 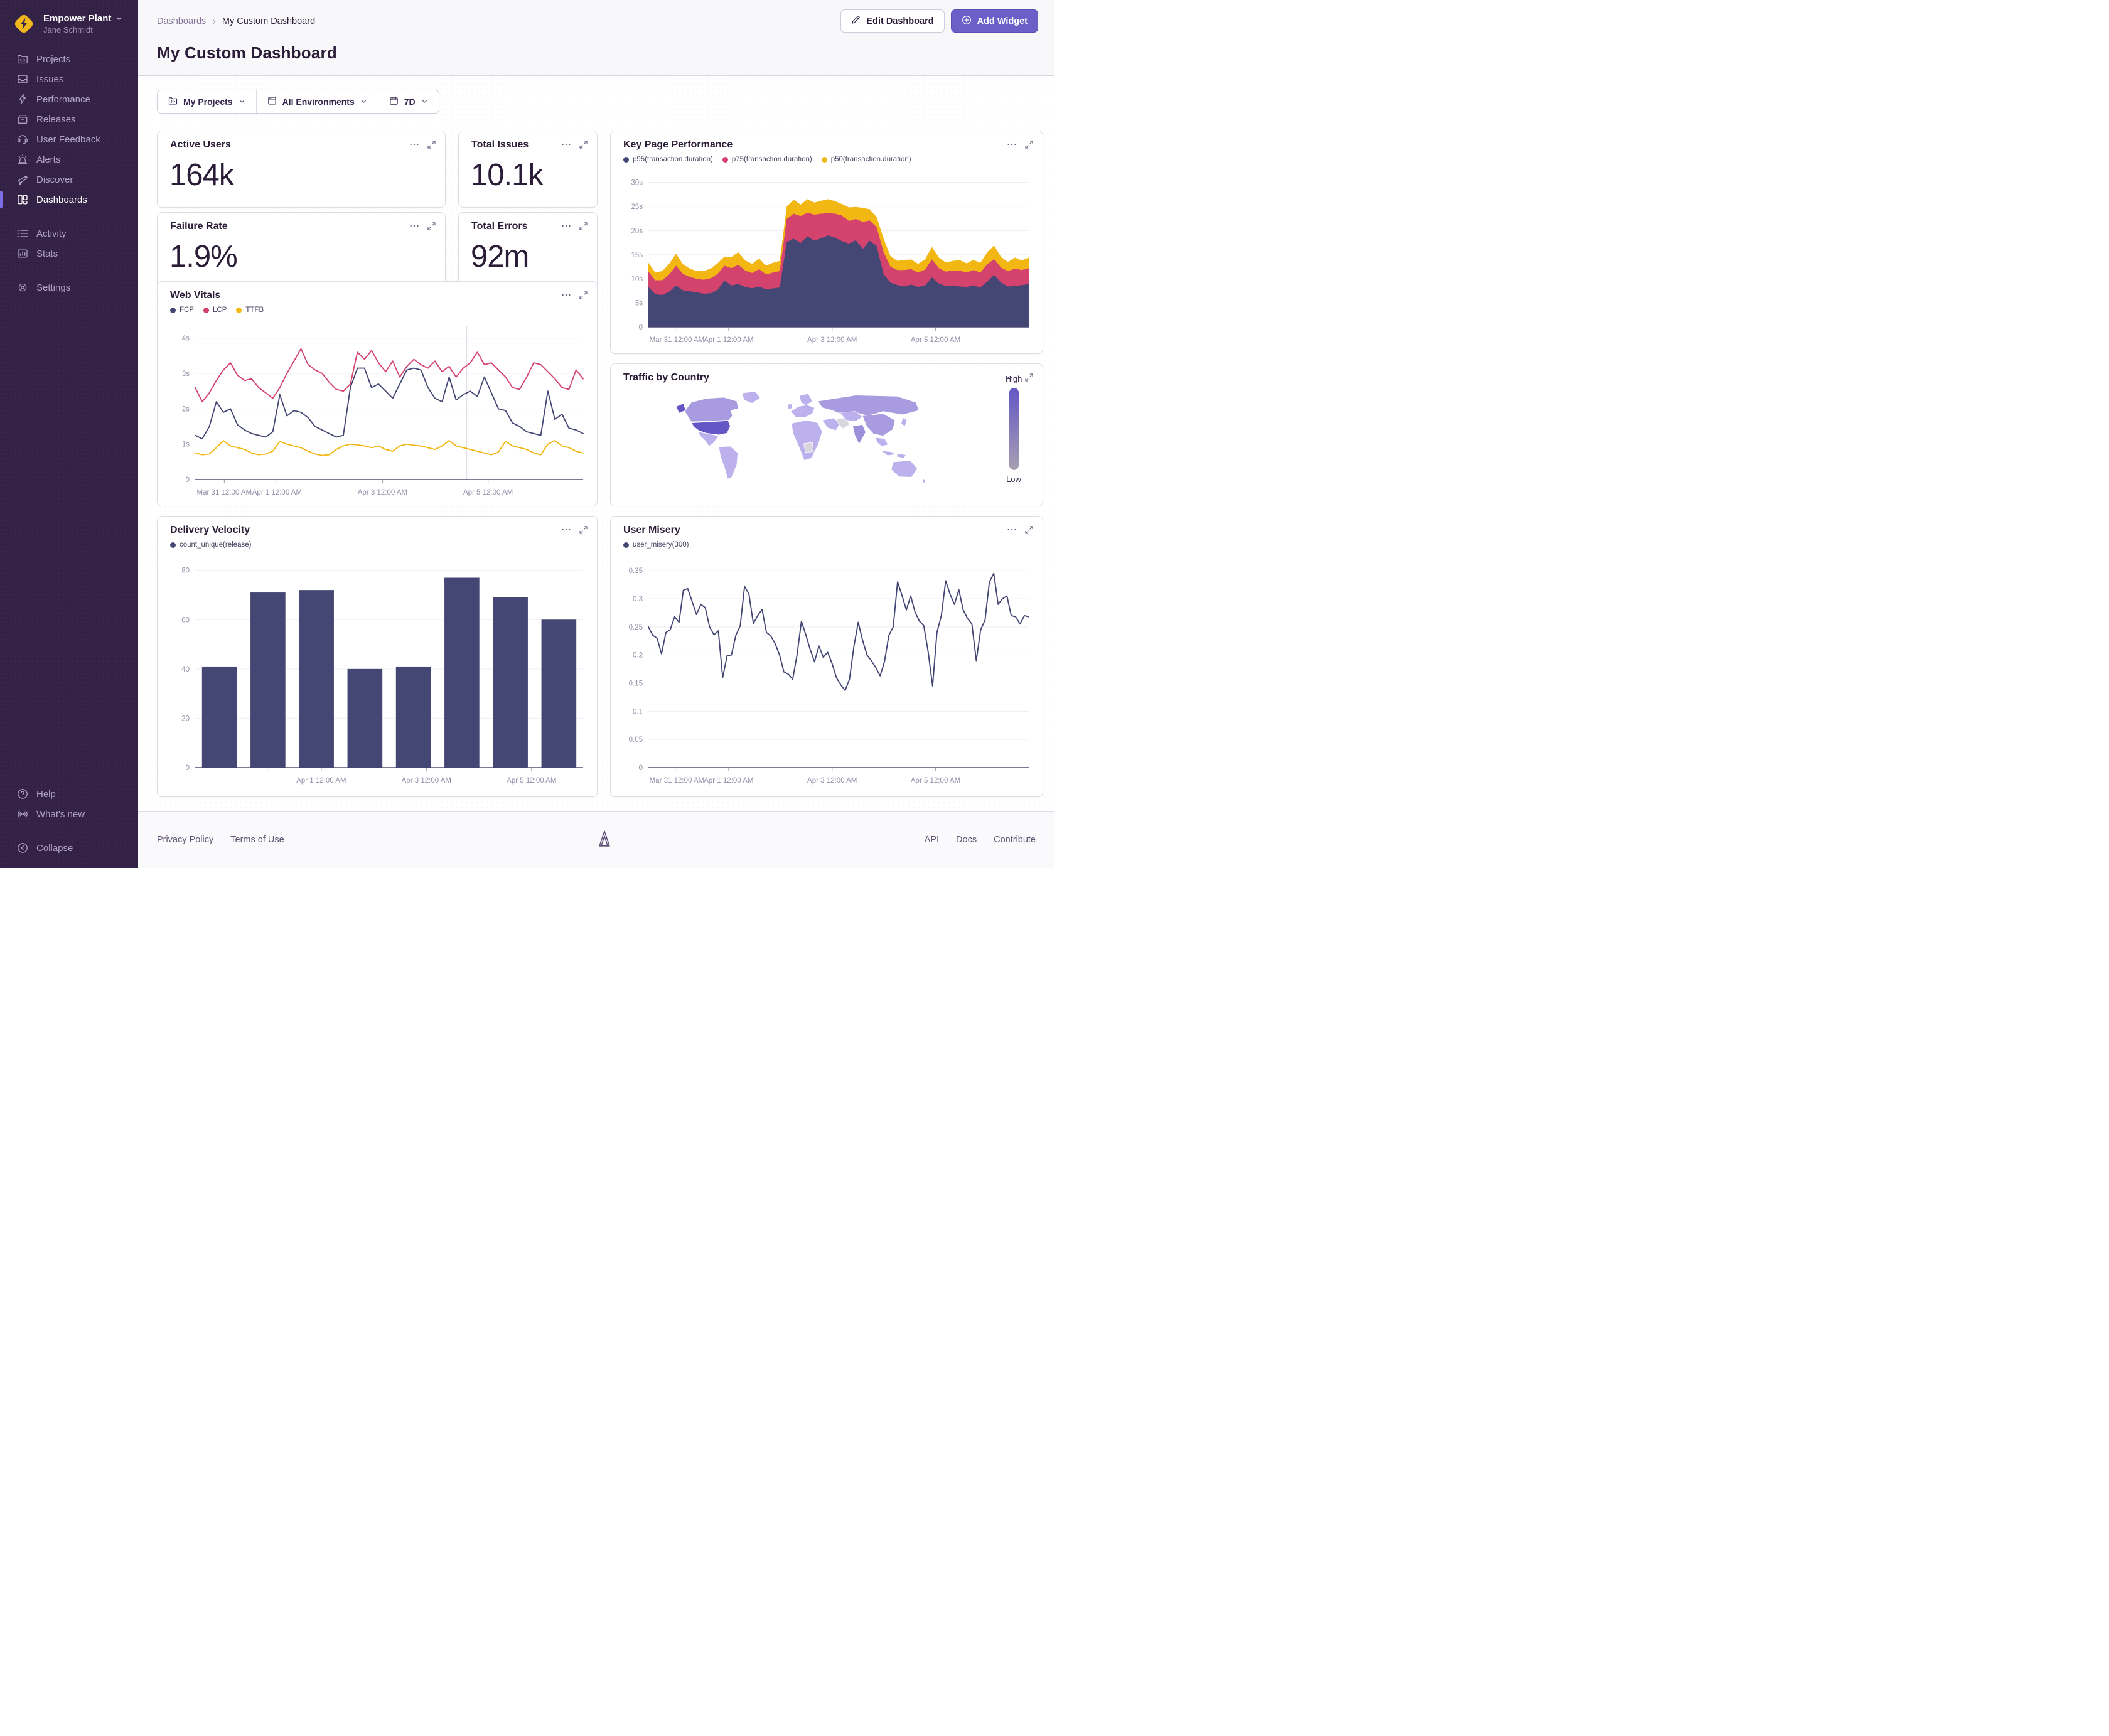 I want to click on sidebar-item-dashboards: Dashboards, so click(x=69, y=200).